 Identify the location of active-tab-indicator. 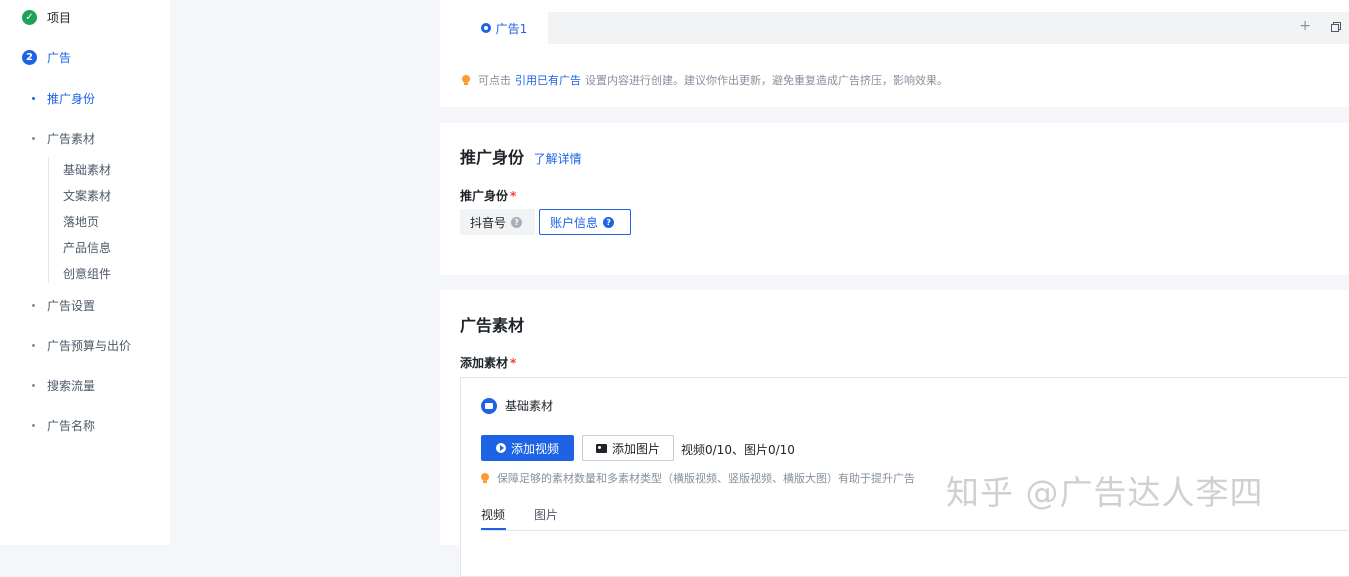
(493, 529).